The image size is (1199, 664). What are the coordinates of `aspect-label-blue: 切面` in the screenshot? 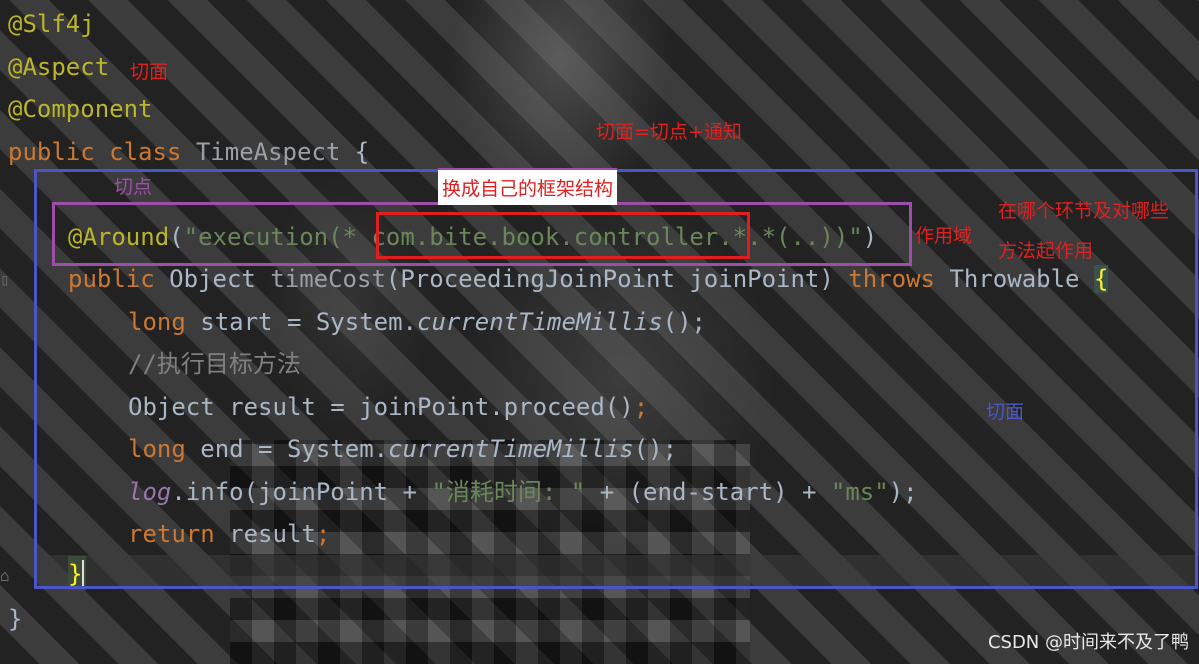 It's located at (1005, 412).